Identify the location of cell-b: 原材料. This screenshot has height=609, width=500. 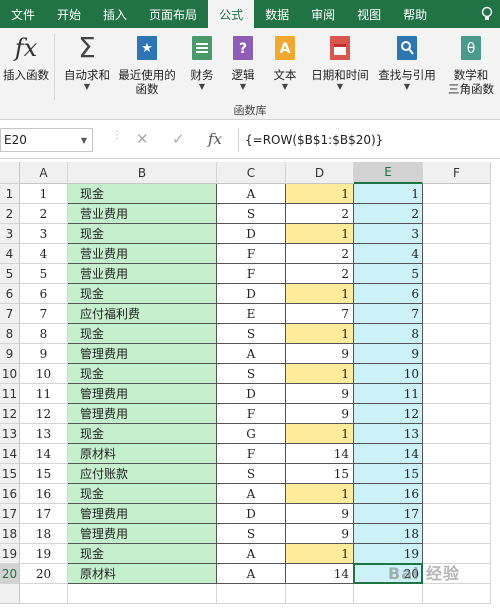
(142, 454).